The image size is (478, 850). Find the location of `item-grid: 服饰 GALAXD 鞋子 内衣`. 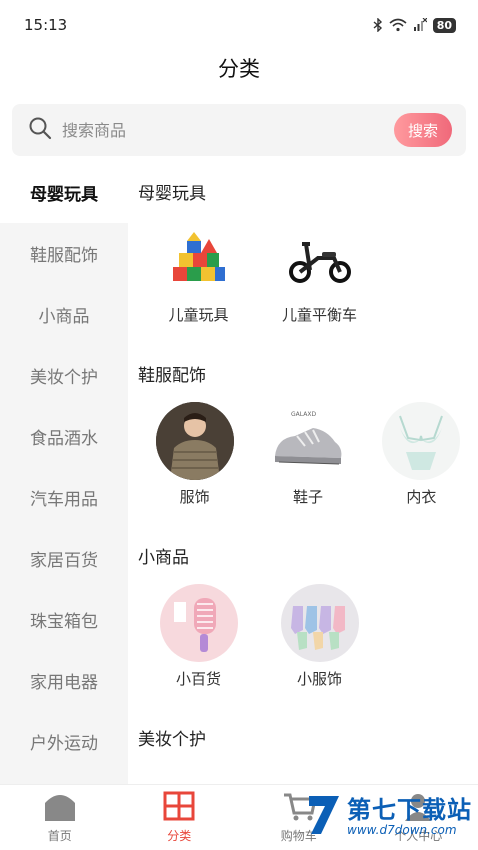

item-grid: 服饰 GALAXD 鞋子 内衣 is located at coordinates (308, 455).